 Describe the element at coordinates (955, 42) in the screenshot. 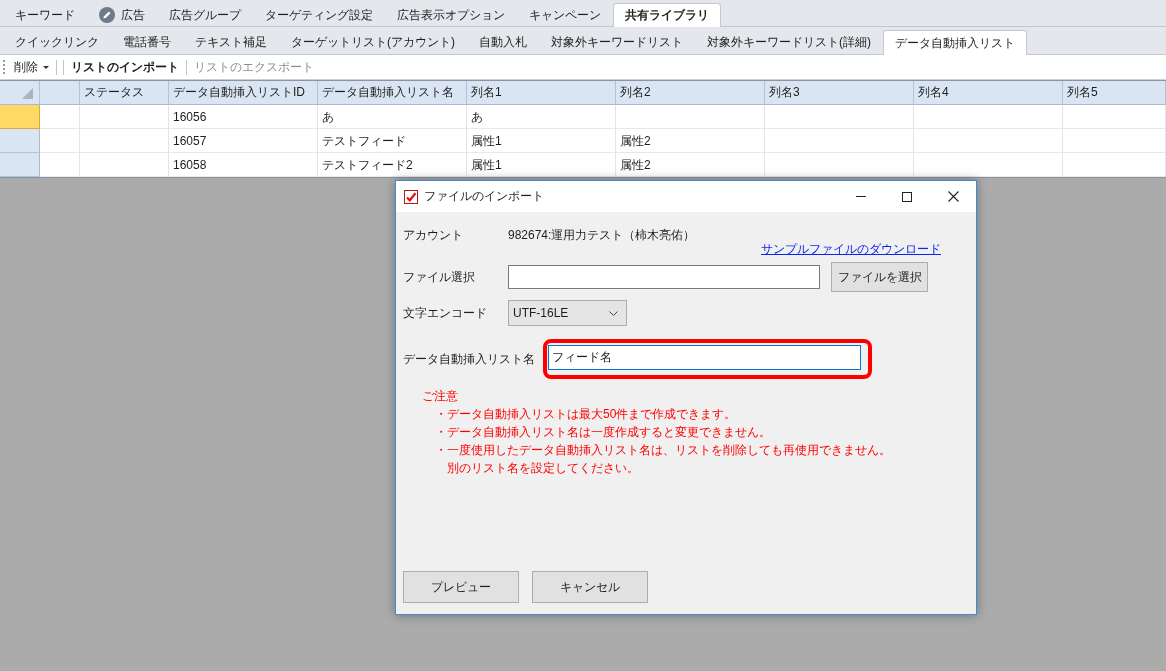

I see `tab: データ自動挿入リスト` at that location.